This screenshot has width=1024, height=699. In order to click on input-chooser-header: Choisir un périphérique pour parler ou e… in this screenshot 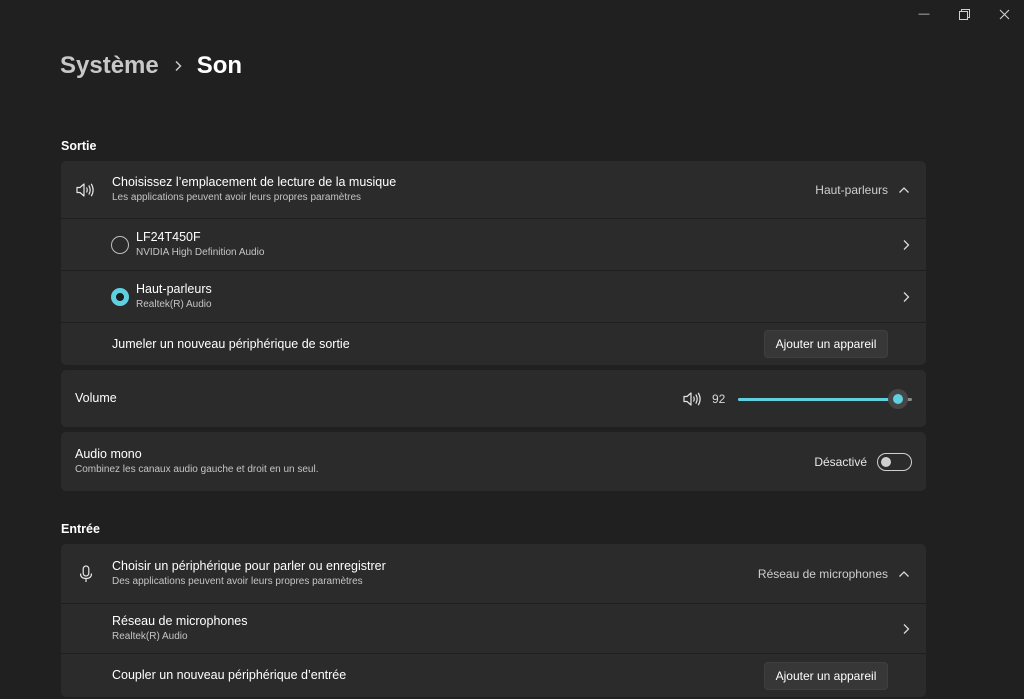, I will do `click(493, 573)`.